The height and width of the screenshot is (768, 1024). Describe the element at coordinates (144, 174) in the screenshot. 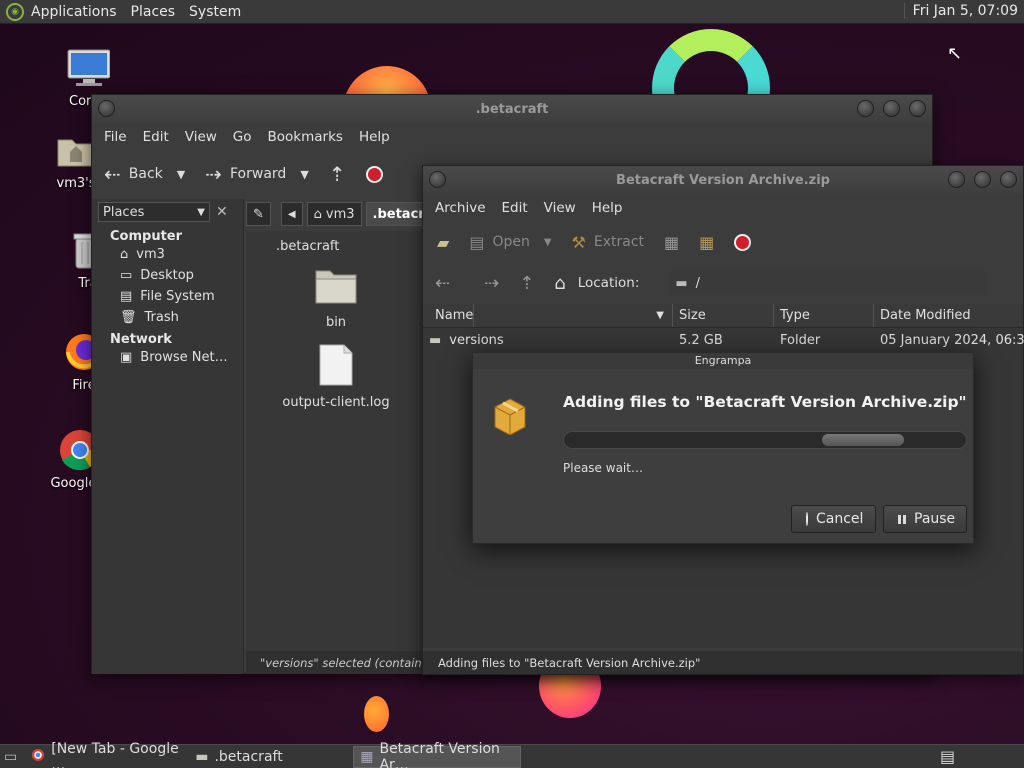

I see `back-button: ⇠ Back ▼` at that location.